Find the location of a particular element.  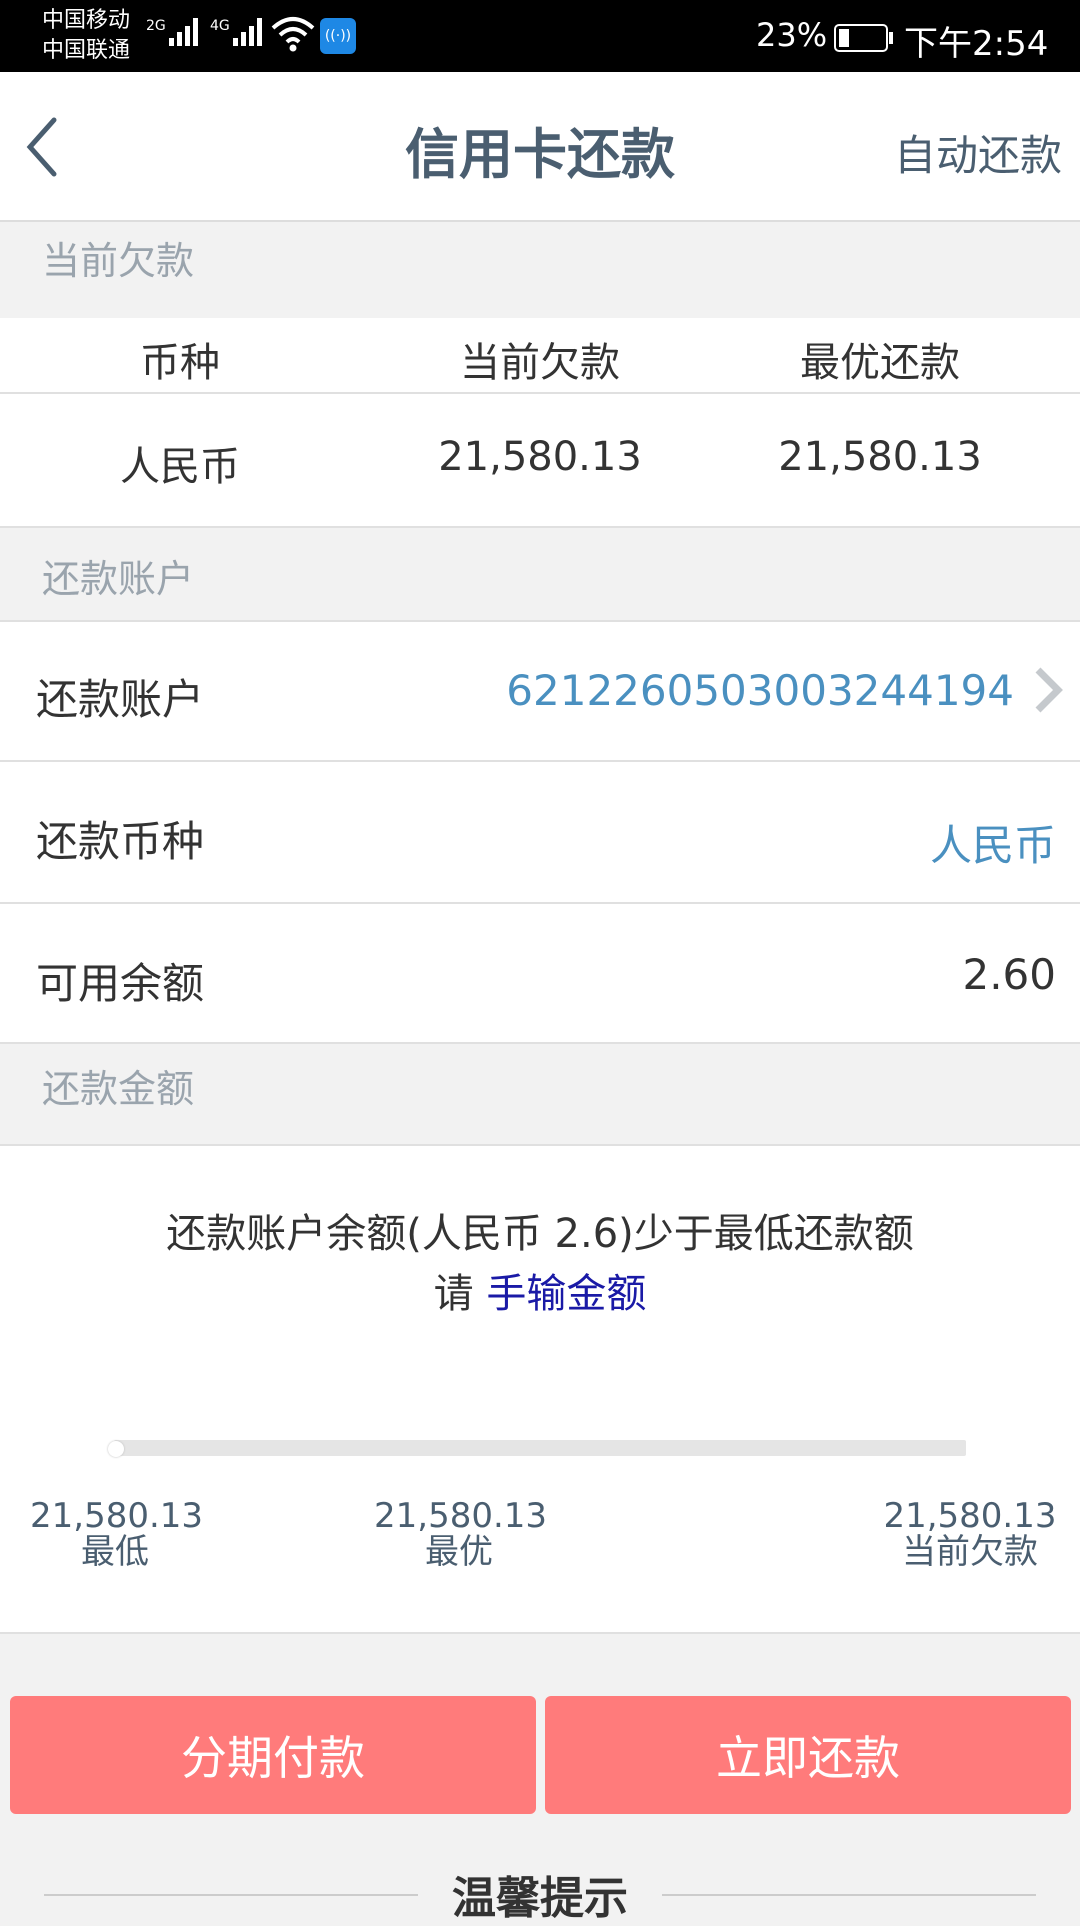

signal-2g-icon: 2G is located at coordinates (173, 32).